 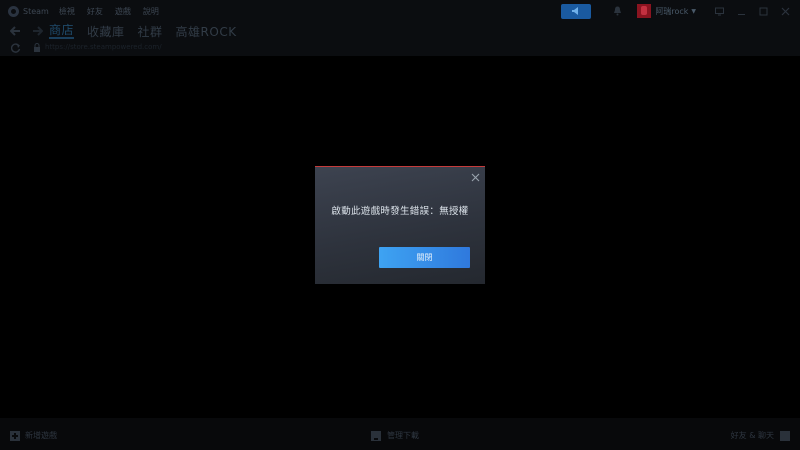 I want to click on downloads-label: 管理下載, so click(x=403, y=435).